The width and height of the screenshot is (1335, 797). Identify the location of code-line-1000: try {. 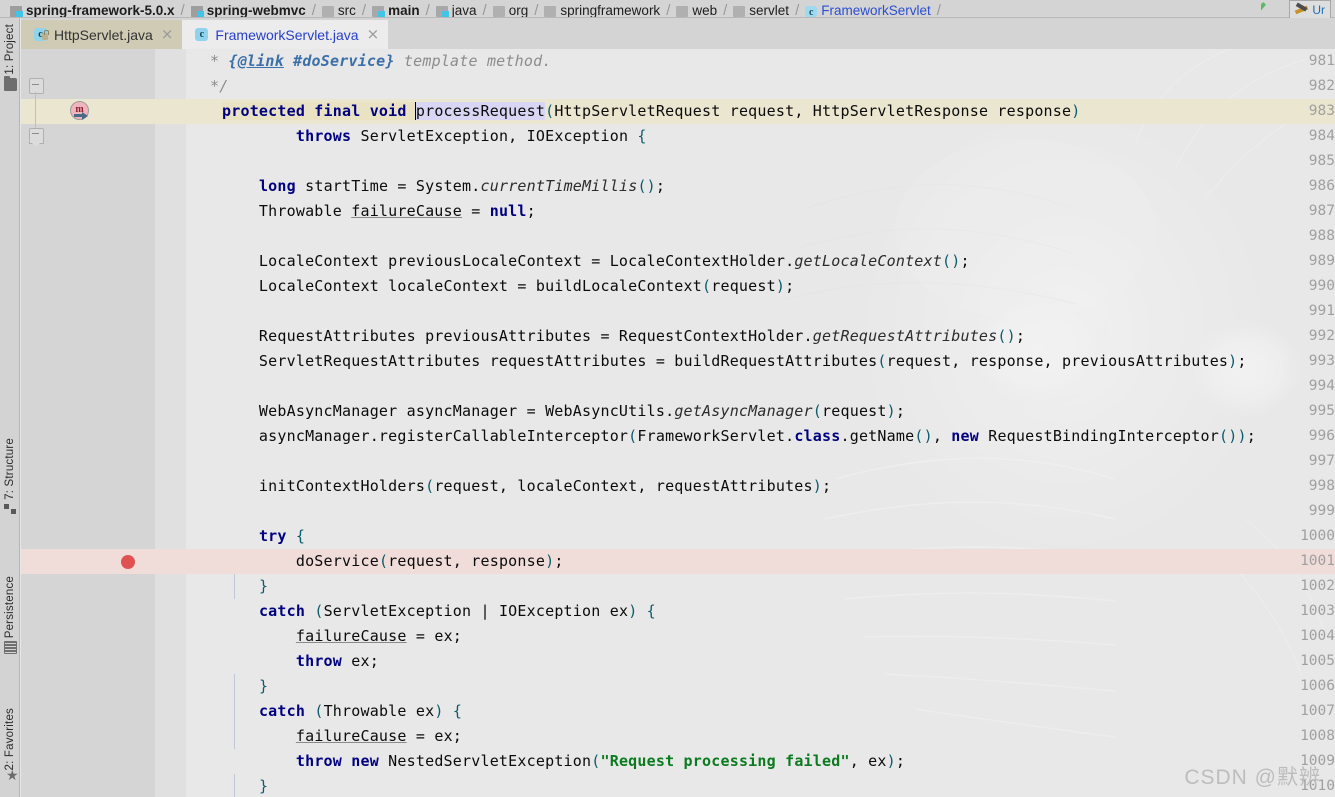
(282, 536).